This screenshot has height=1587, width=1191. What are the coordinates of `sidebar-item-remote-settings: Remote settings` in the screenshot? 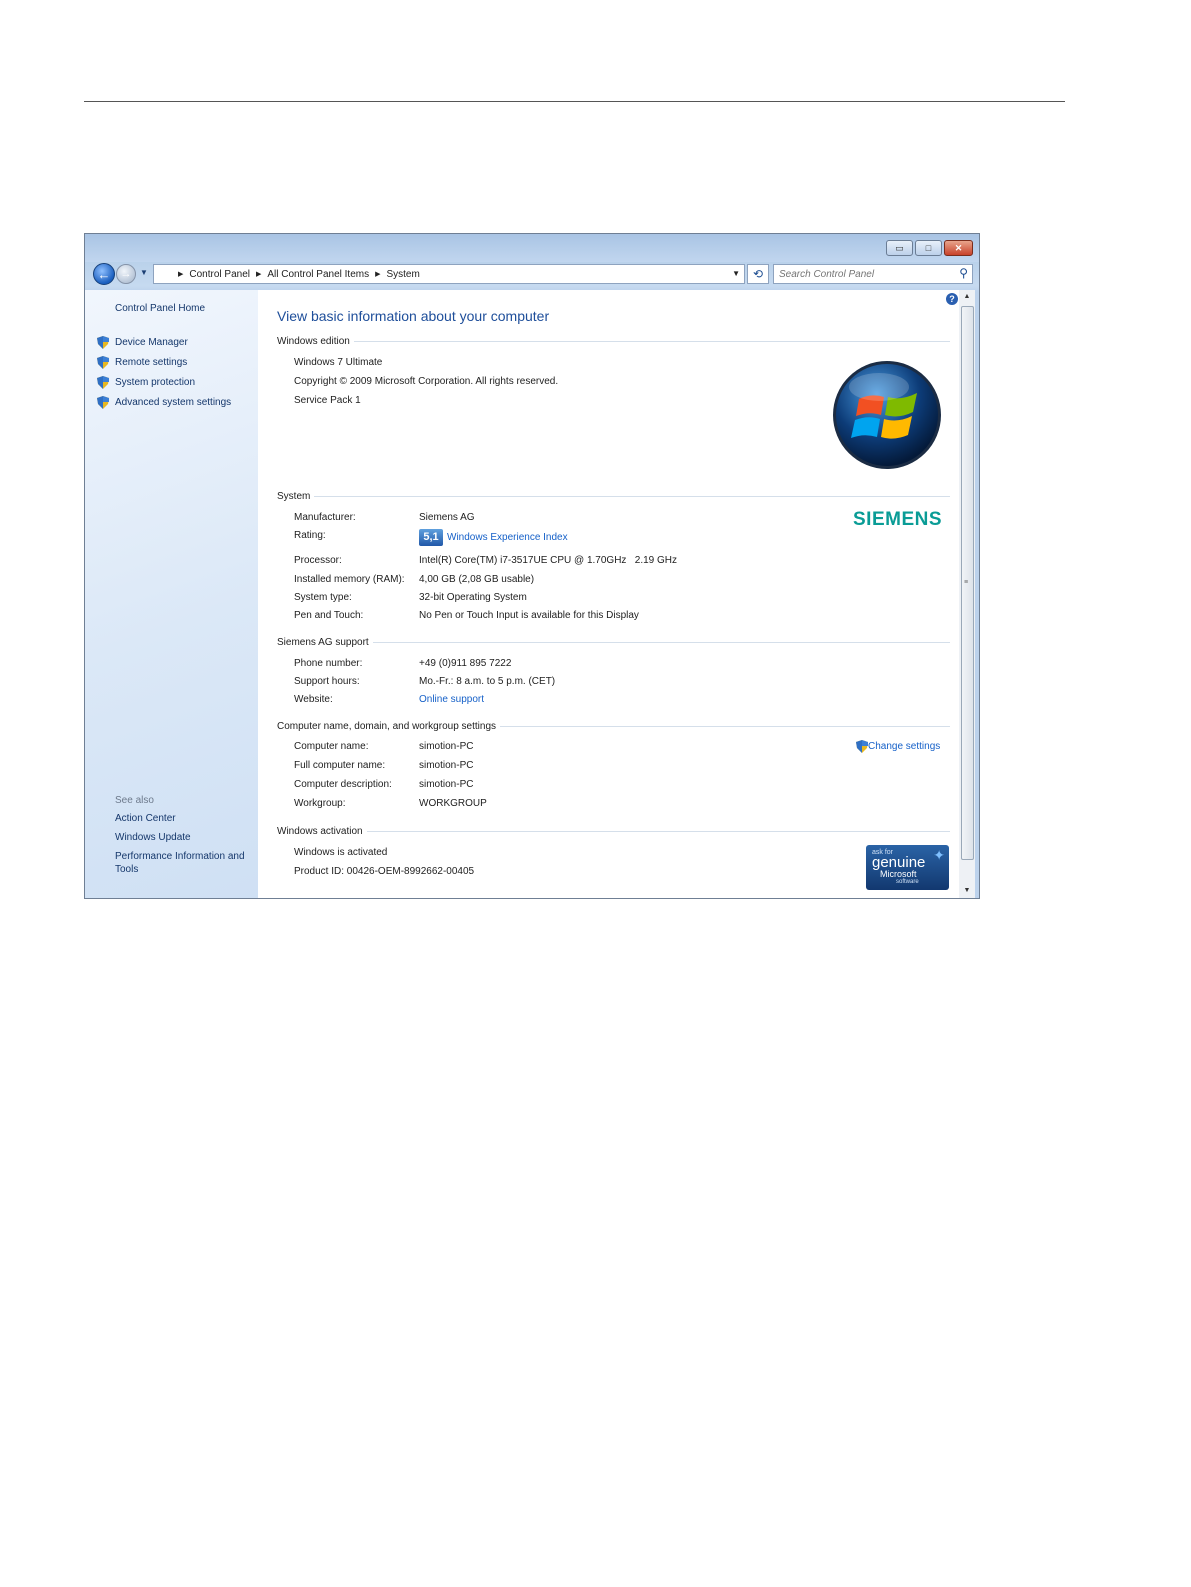 It's located at (164, 362).